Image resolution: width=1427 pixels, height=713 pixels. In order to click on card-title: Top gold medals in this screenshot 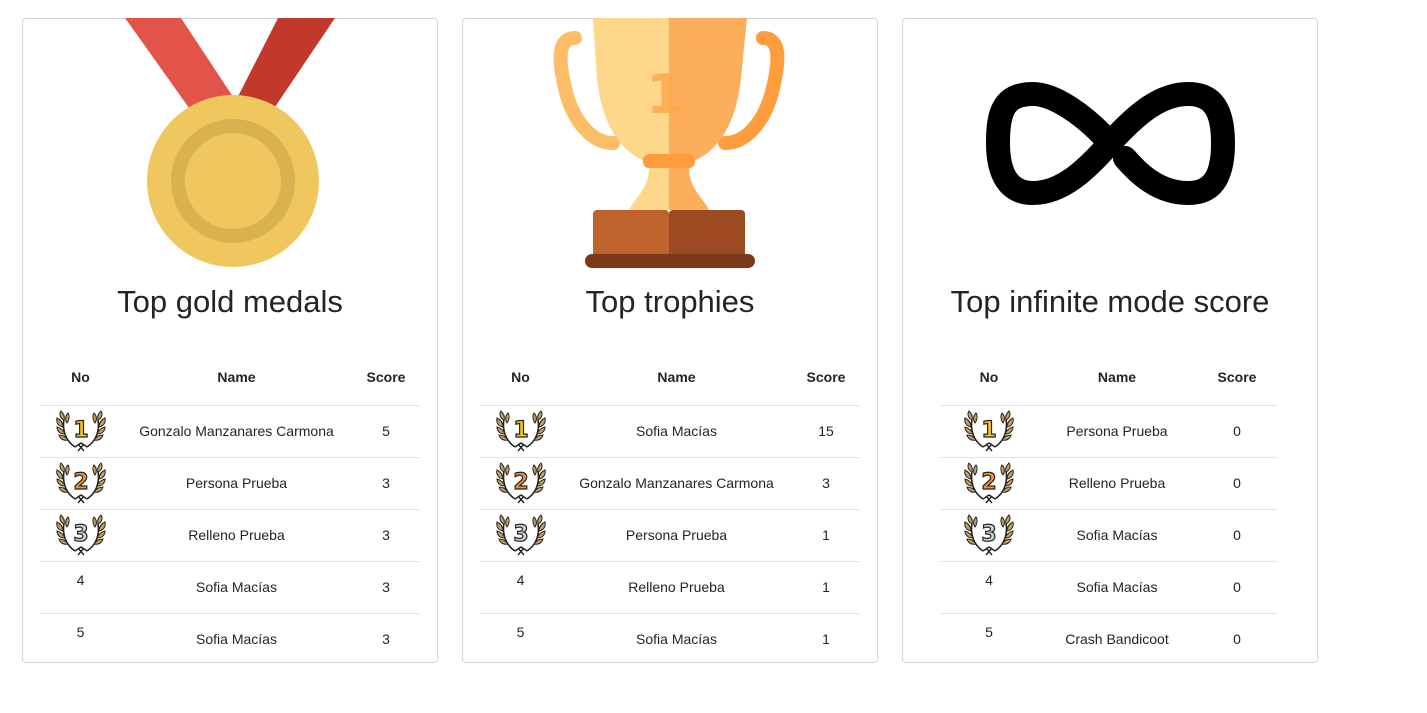, I will do `click(230, 301)`.